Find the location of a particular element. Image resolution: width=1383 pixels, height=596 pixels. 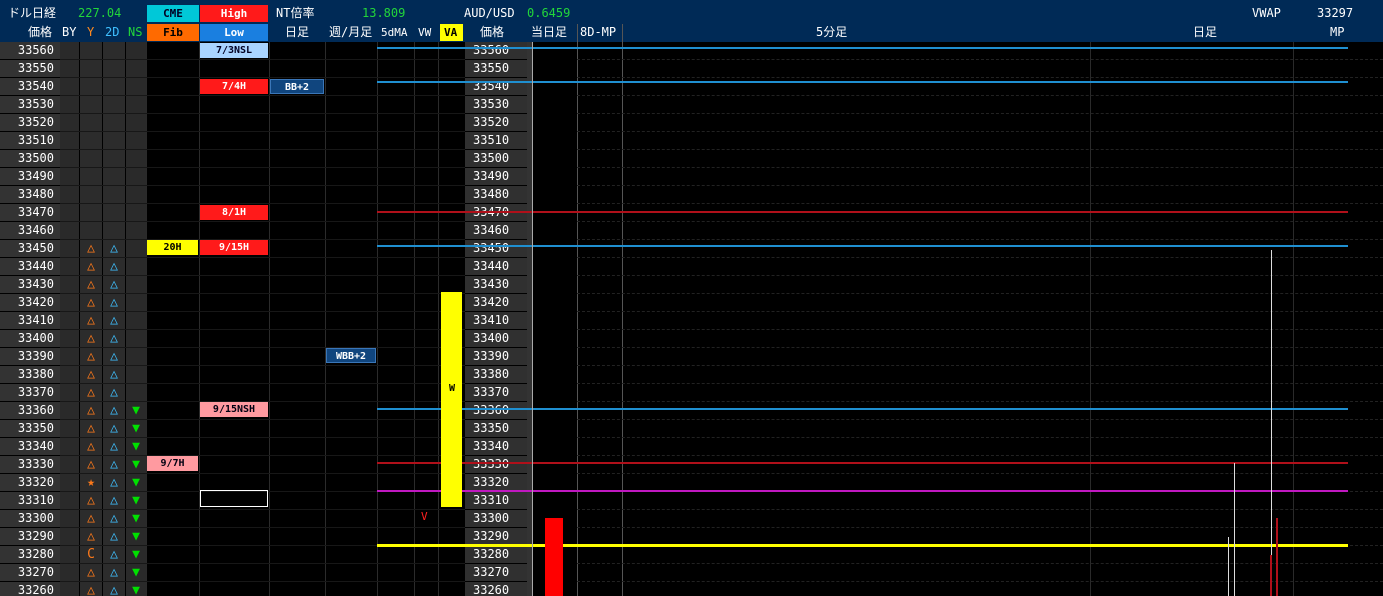

price-left-33410: 33410 is located at coordinates (30, 320).